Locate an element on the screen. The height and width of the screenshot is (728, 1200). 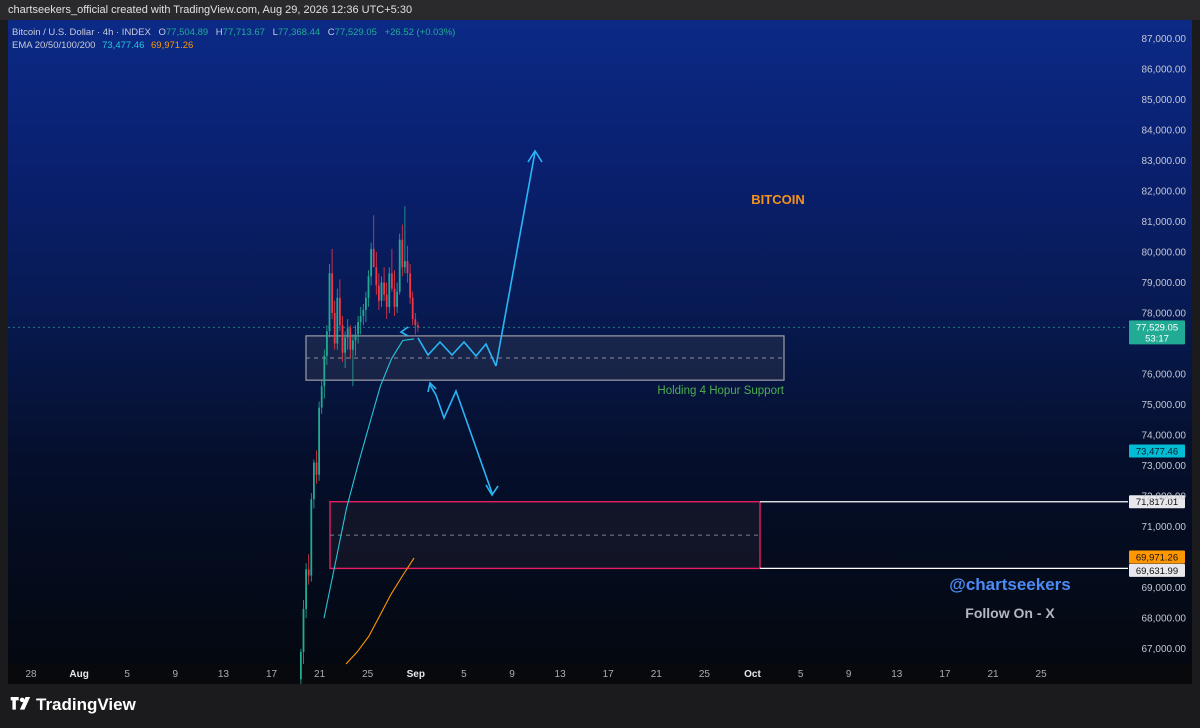
price-tick-label: 80,000.00 is located at coordinates (1164, 252).